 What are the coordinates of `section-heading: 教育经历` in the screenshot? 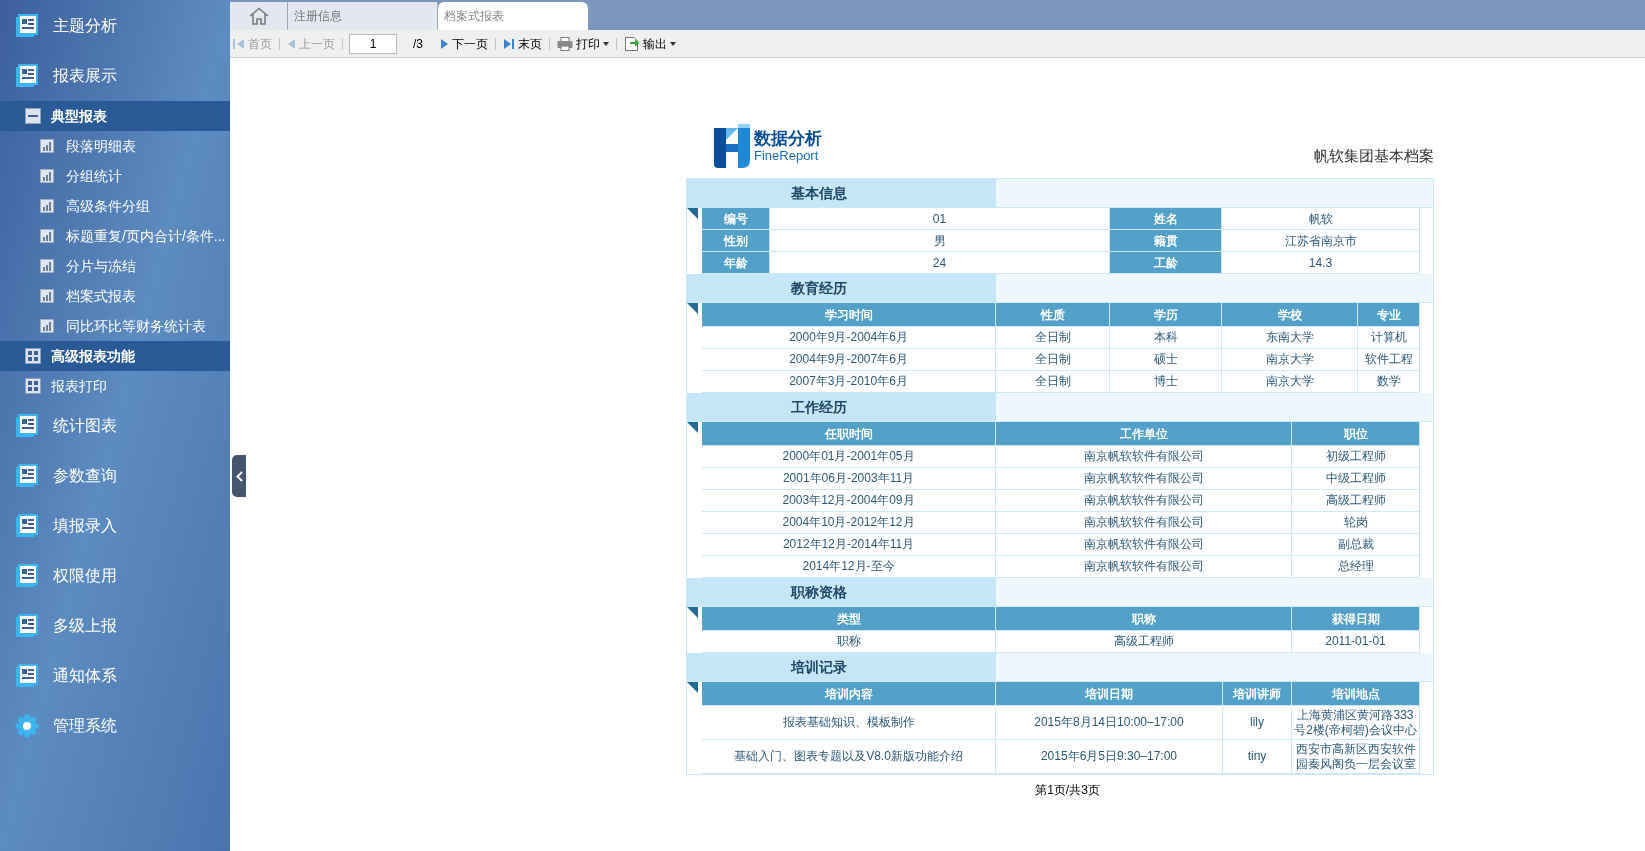 It's located at (841, 288).